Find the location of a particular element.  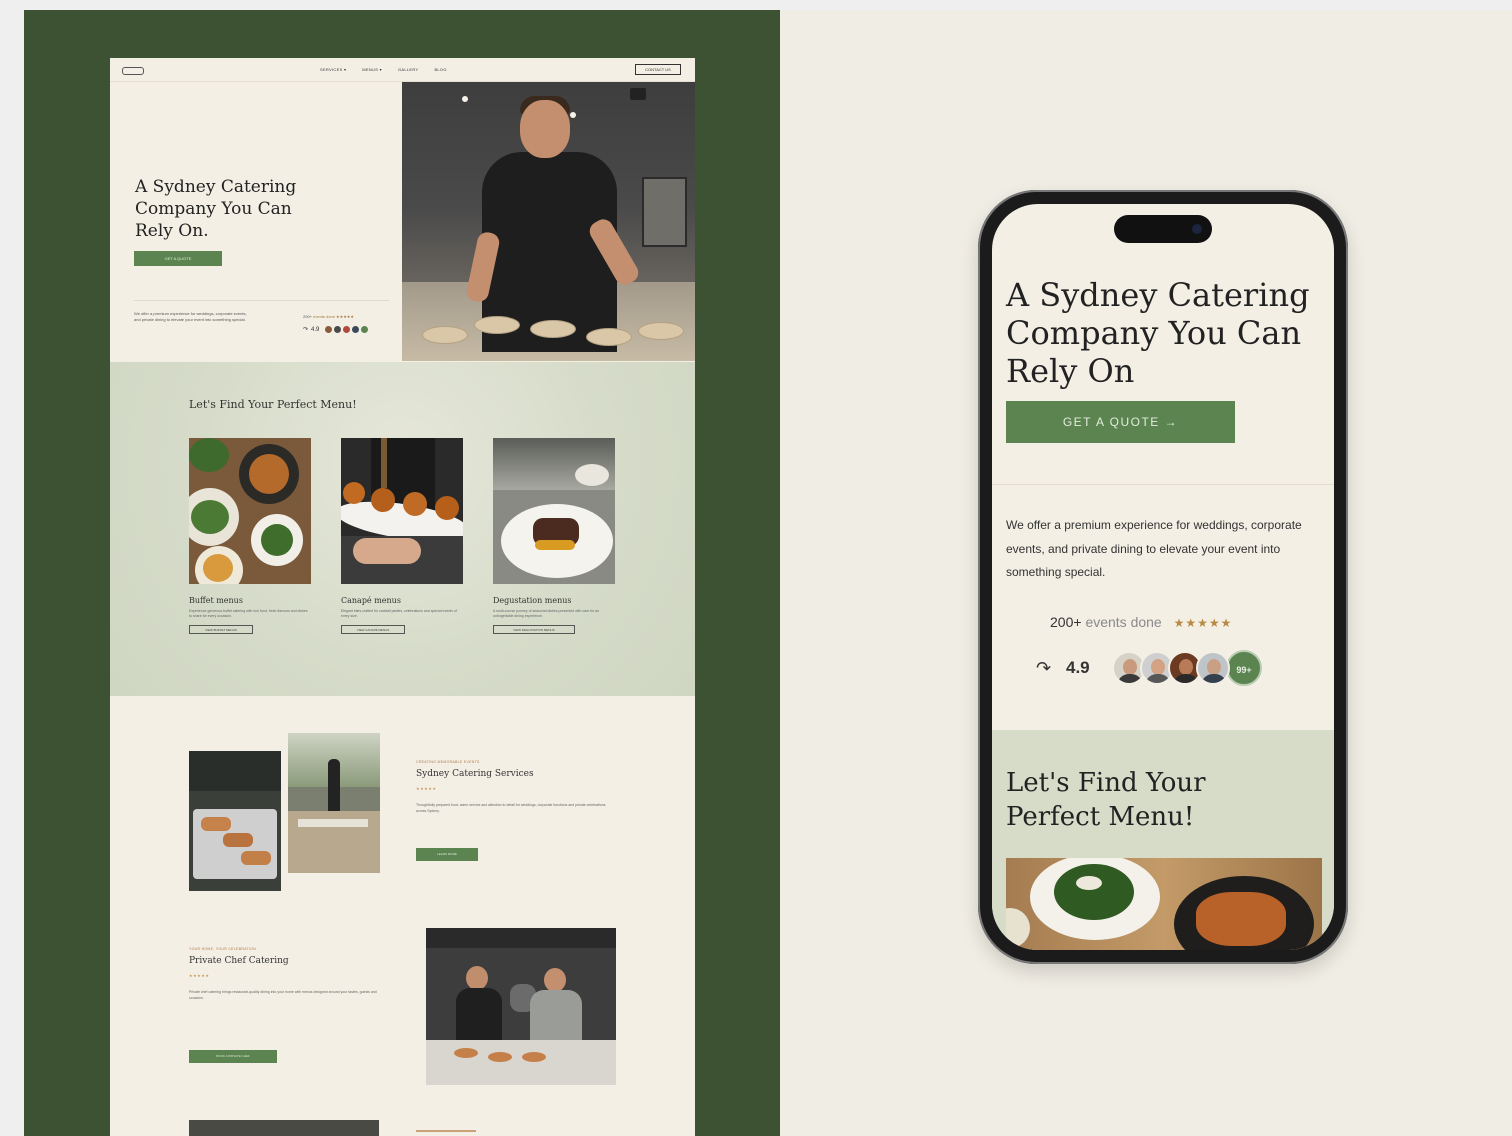

mobile-menus-section: Let's Find Your Perfect Menu! is located at coordinates (1163, 840).